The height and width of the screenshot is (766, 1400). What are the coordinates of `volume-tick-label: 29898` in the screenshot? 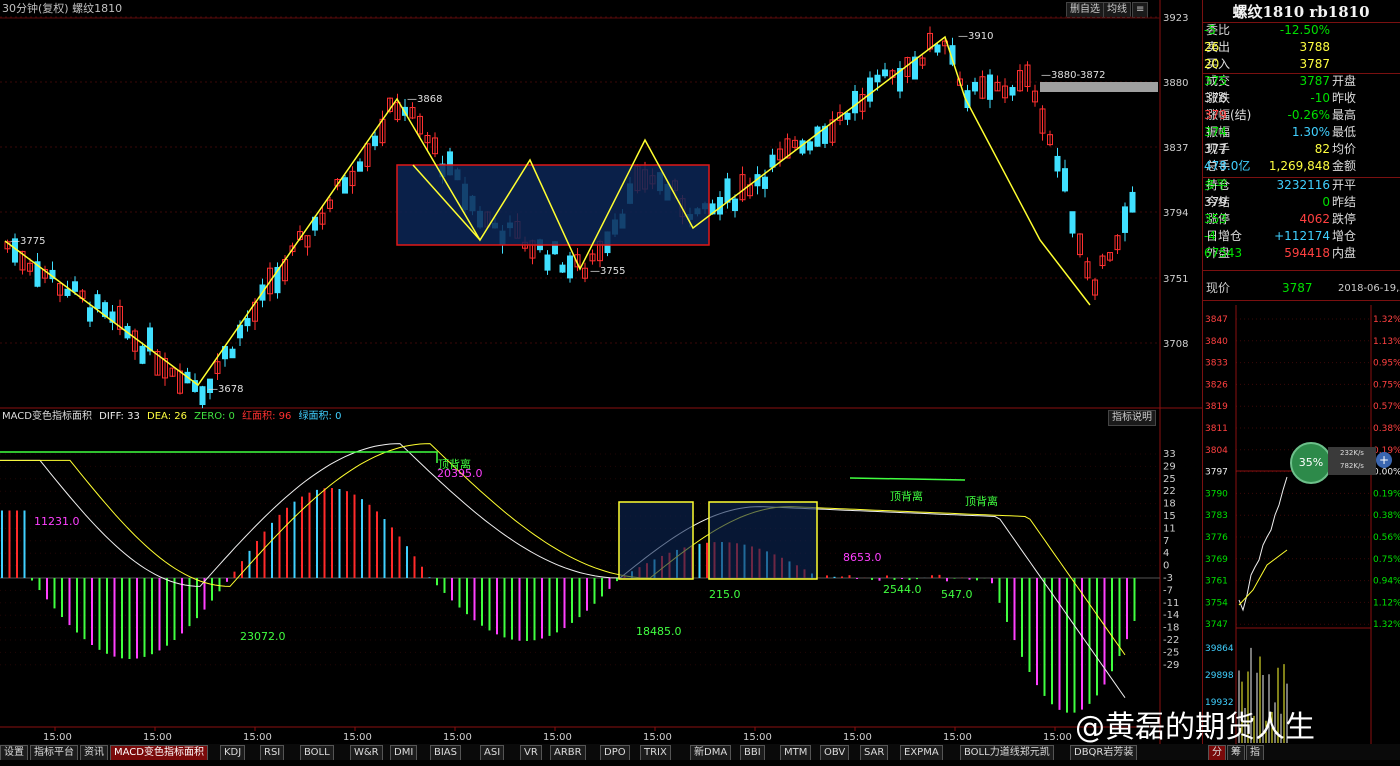 It's located at (1219, 676).